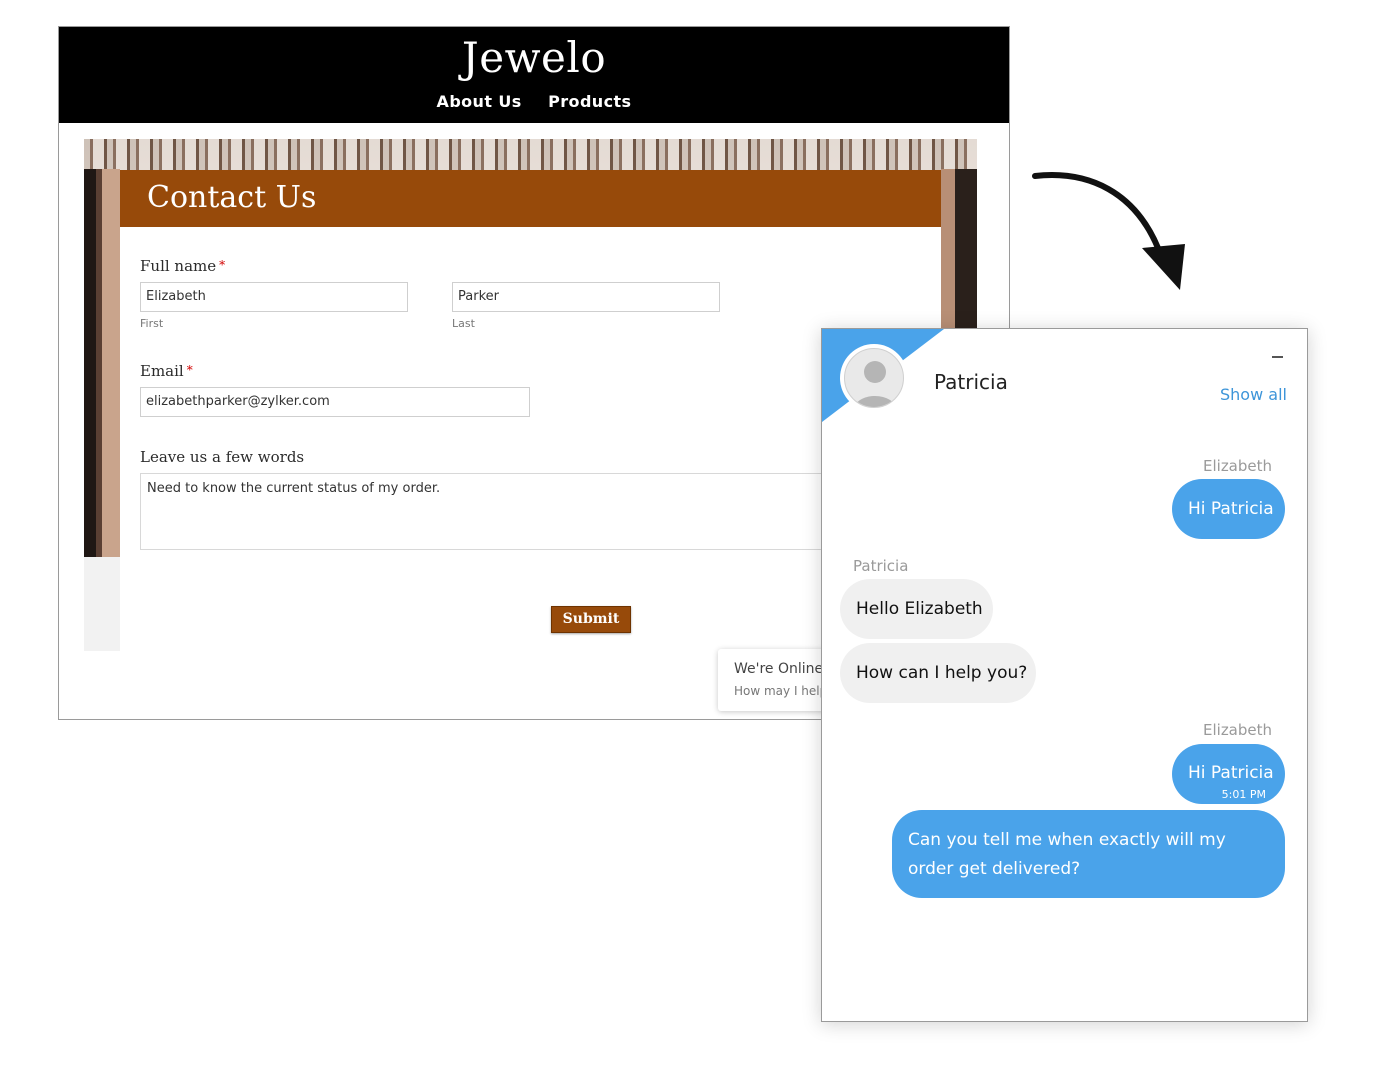  Describe the element at coordinates (1228, 509) in the screenshot. I see `chat-message-outgoing: Hi Patricia` at that location.